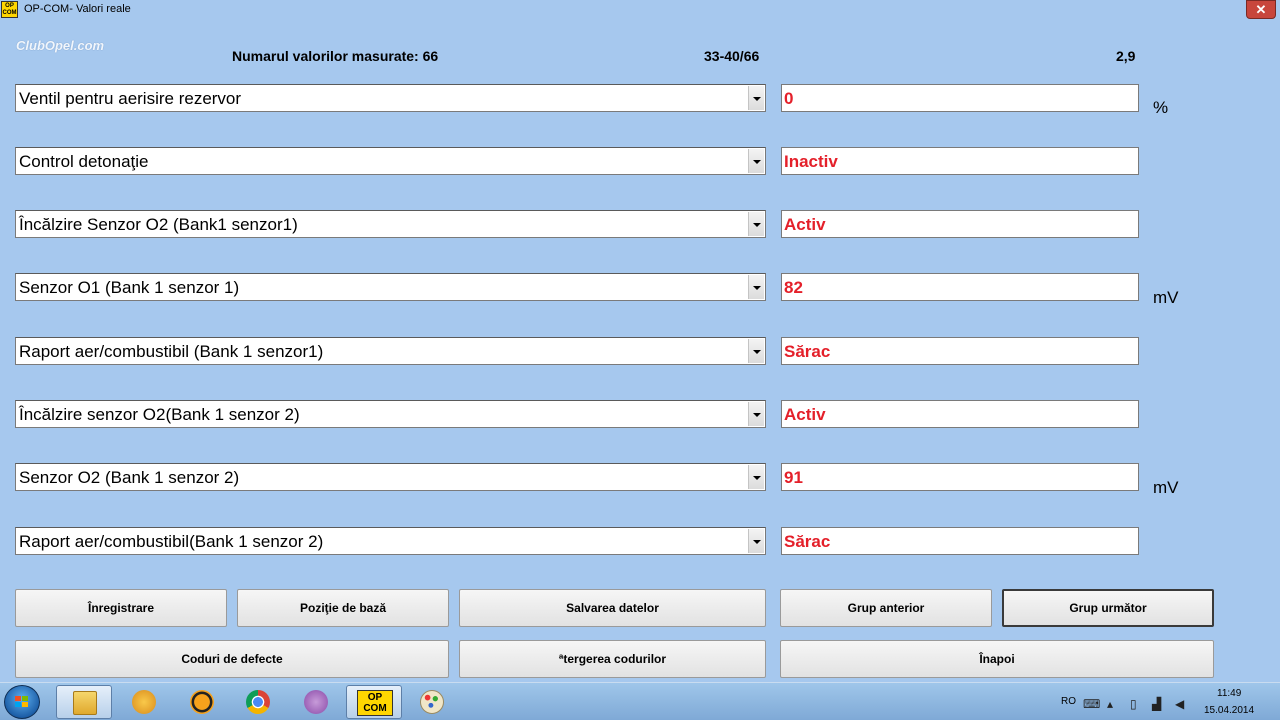 This screenshot has width=1280, height=720. I want to click on show-hidden-icons-icon: ▴, so click(1110, 704).